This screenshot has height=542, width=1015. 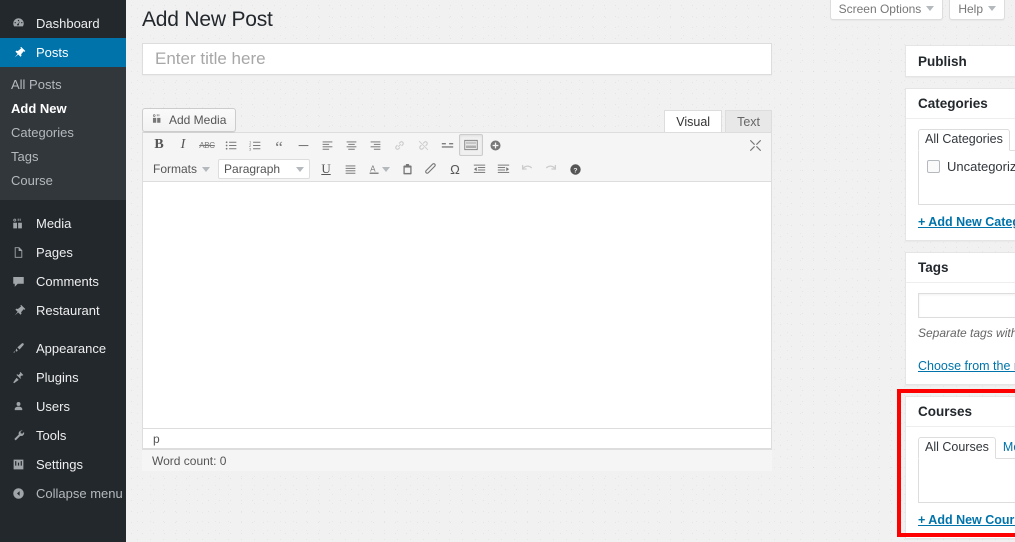 What do you see at coordinates (63, 348) in the screenshot?
I see `sidebar-item-appearance: Appearance` at bounding box center [63, 348].